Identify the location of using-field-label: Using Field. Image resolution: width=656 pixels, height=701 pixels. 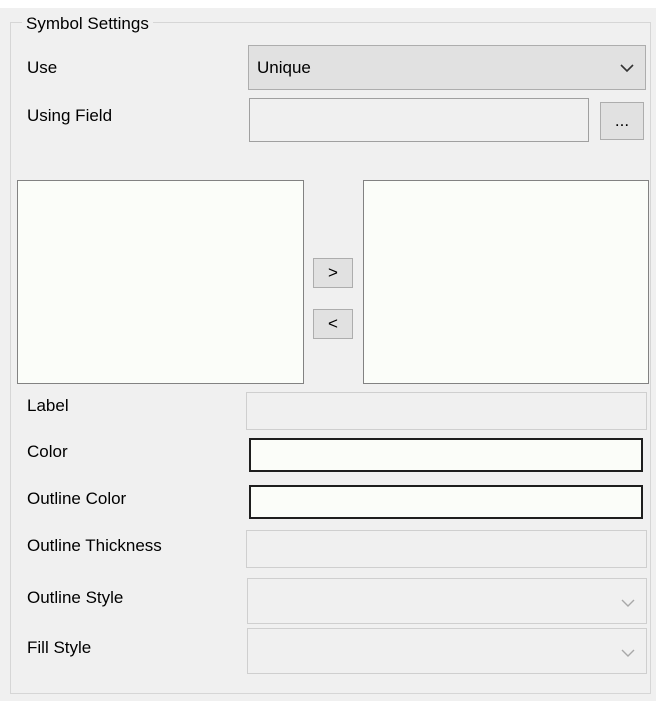
(70, 115).